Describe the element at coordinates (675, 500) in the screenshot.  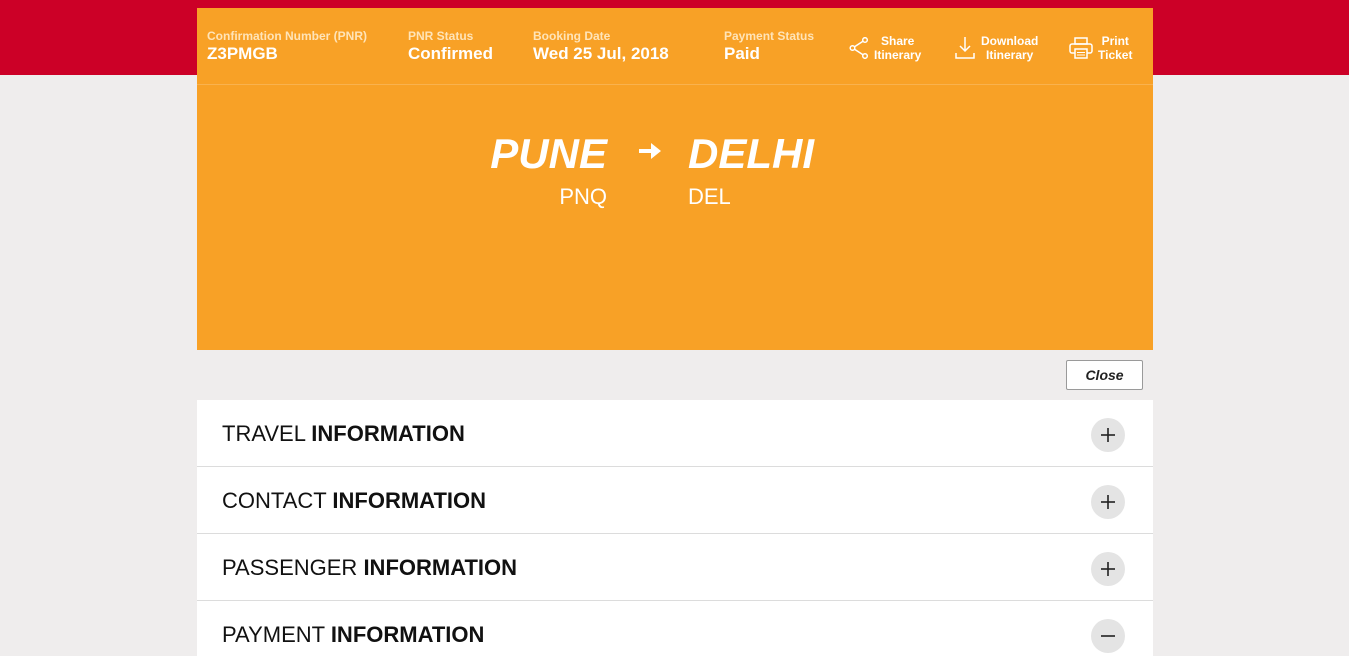
I see `contact-information-section: CONTACT INFORMATION` at that location.